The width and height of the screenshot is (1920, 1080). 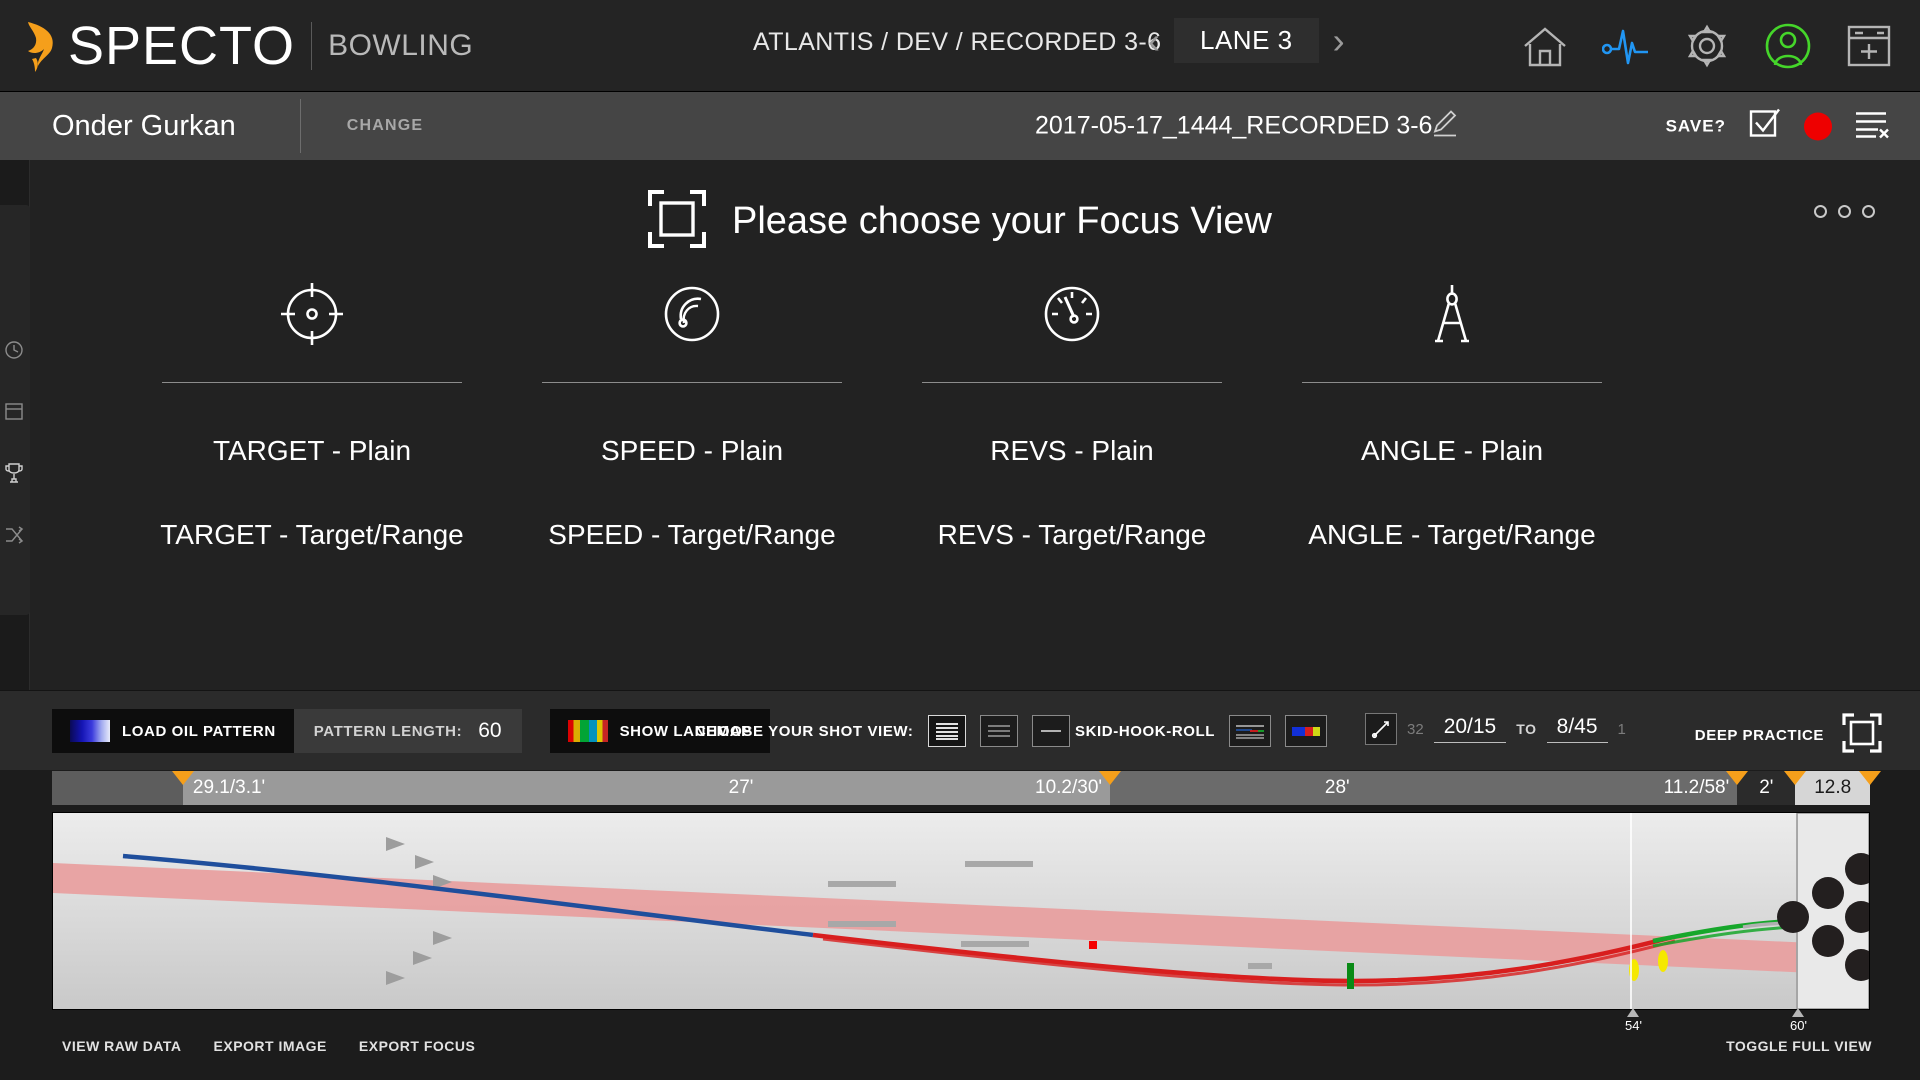 What do you see at coordinates (417, 1046) in the screenshot?
I see `export-focus-button: EXPORT FOCUS` at bounding box center [417, 1046].